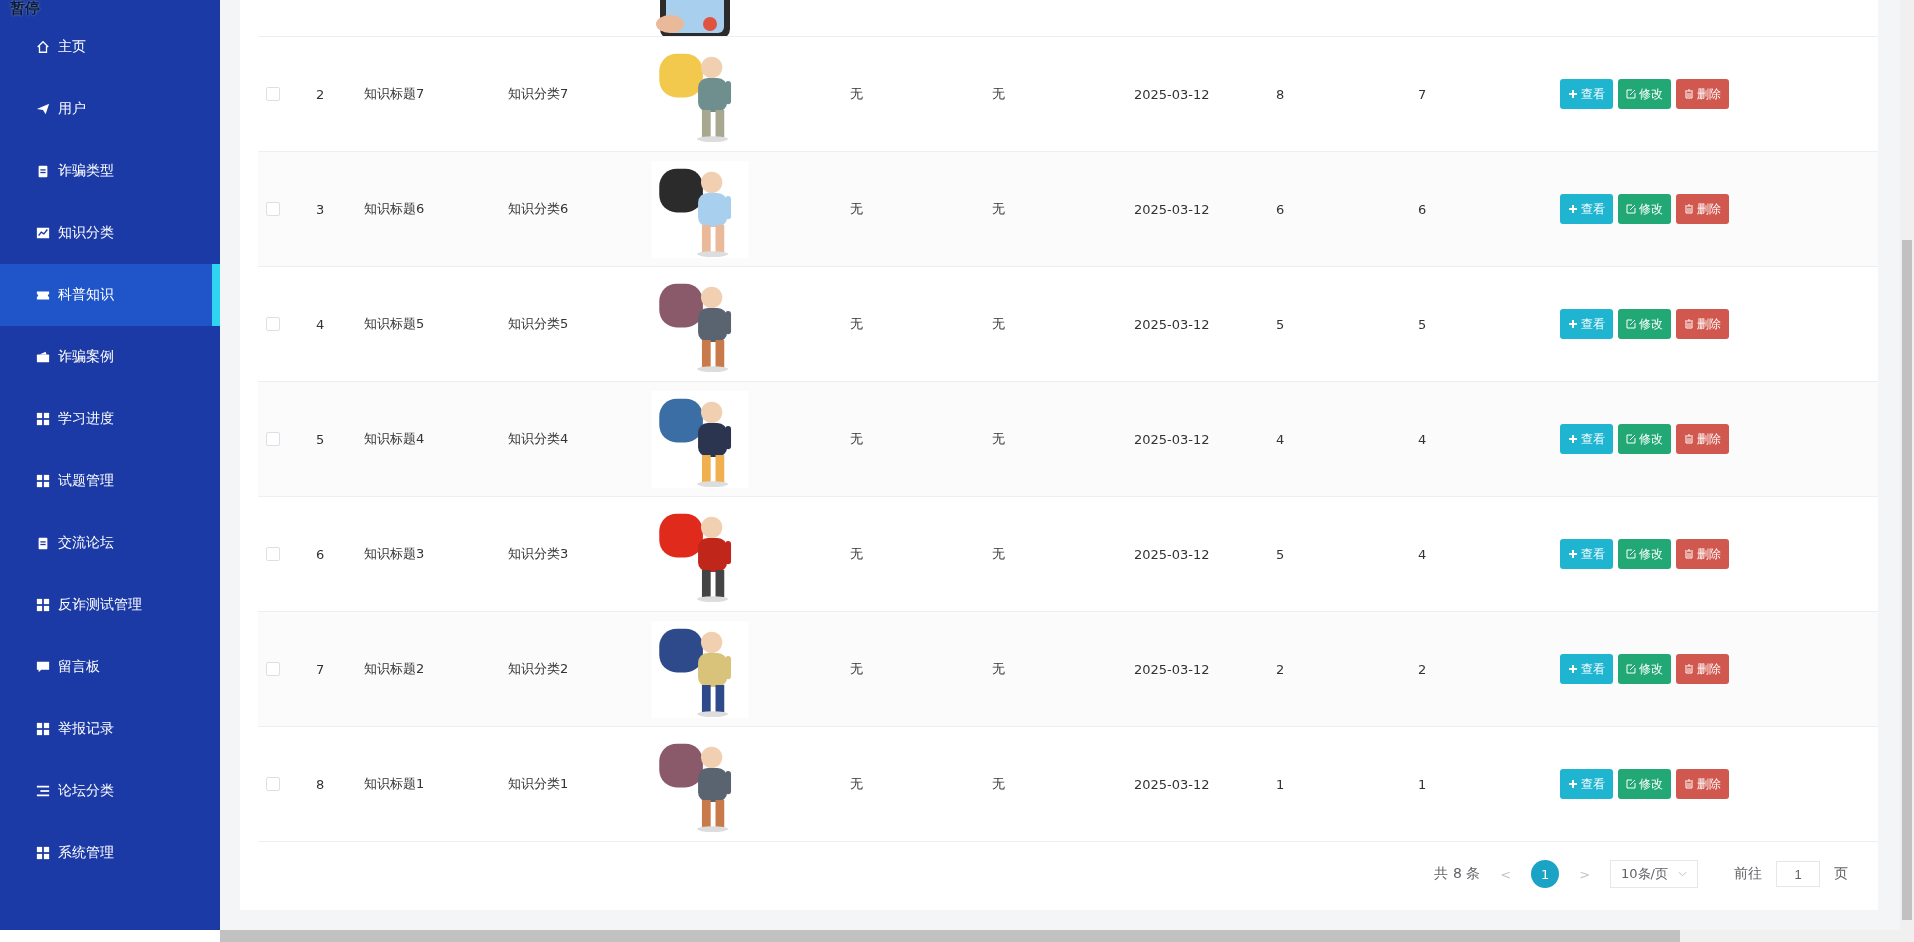  What do you see at coordinates (320, 669) in the screenshot?
I see `table-cell: 7` at bounding box center [320, 669].